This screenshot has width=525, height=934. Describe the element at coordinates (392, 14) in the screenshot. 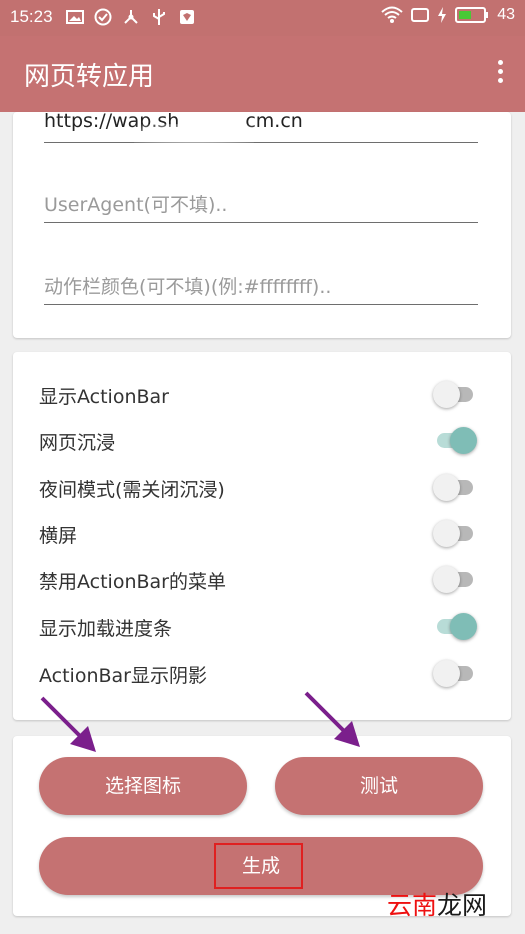

I see `wifi-icon` at that location.